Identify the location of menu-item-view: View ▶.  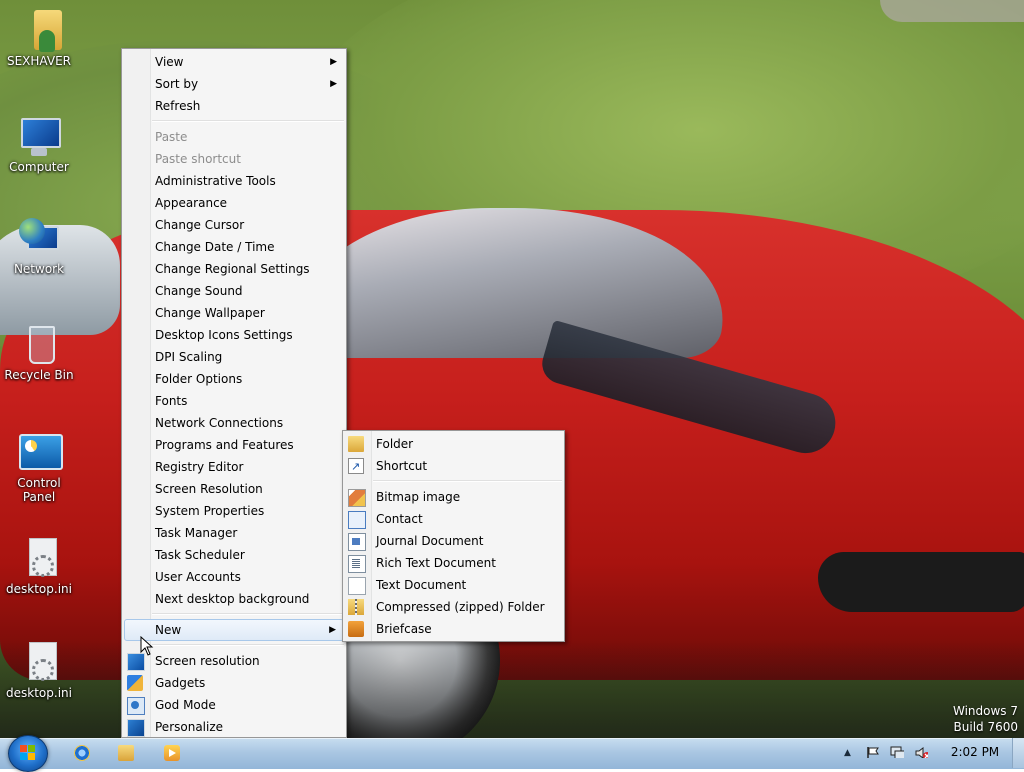
(234, 62).